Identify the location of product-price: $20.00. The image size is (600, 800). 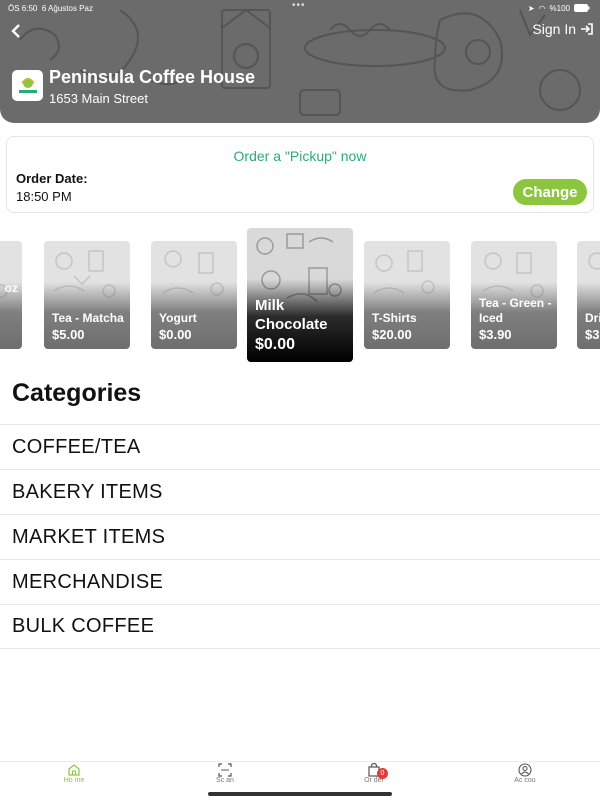
(392, 334).